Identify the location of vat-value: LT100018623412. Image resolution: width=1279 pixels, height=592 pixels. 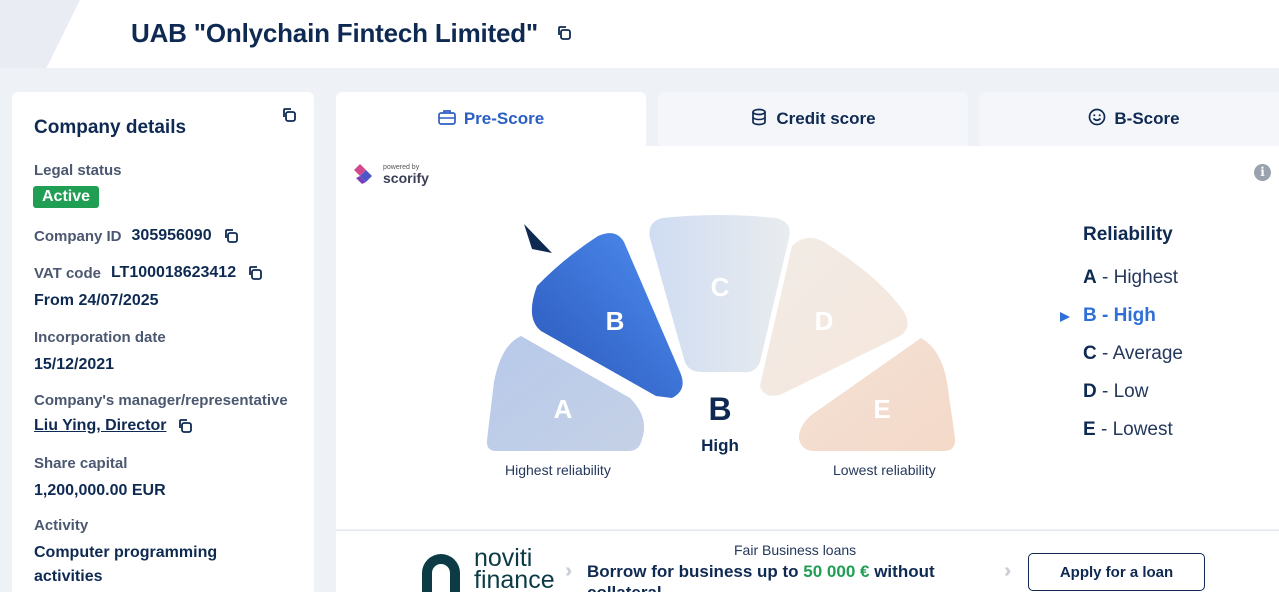
(173, 272).